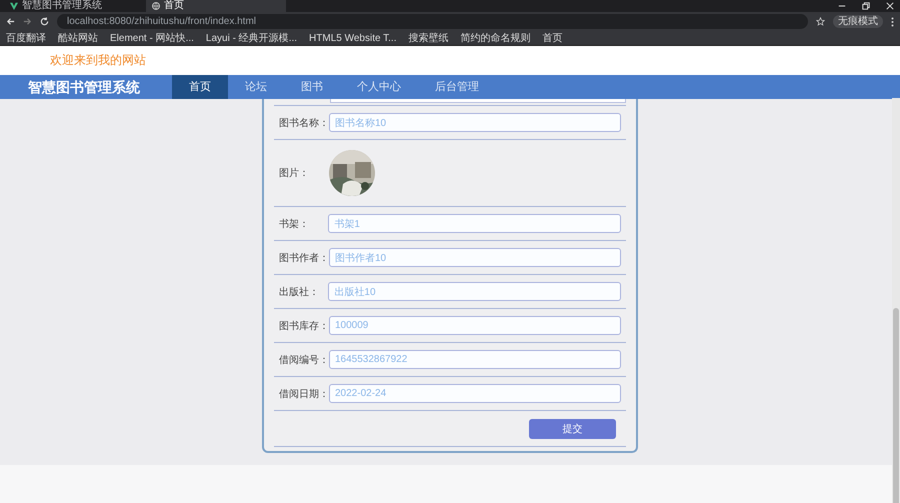 The width and height of the screenshot is (900, 503). What do you see at coordinates (820, 21) in the screenshot?
I see `star-icon` at bounding box center [820, 21].